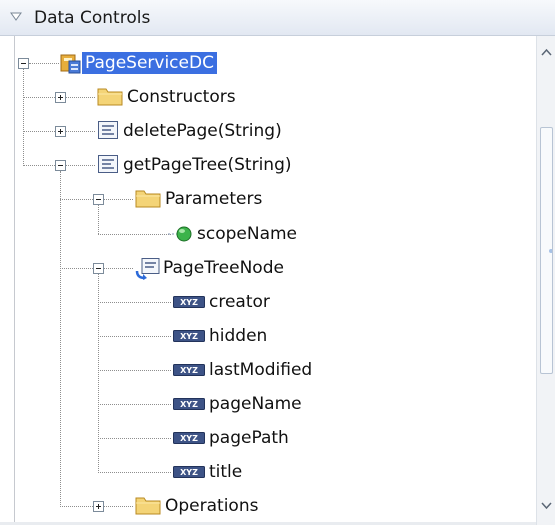  I want to click on tree-node-label: PageTreeNode, so click(223, 268).